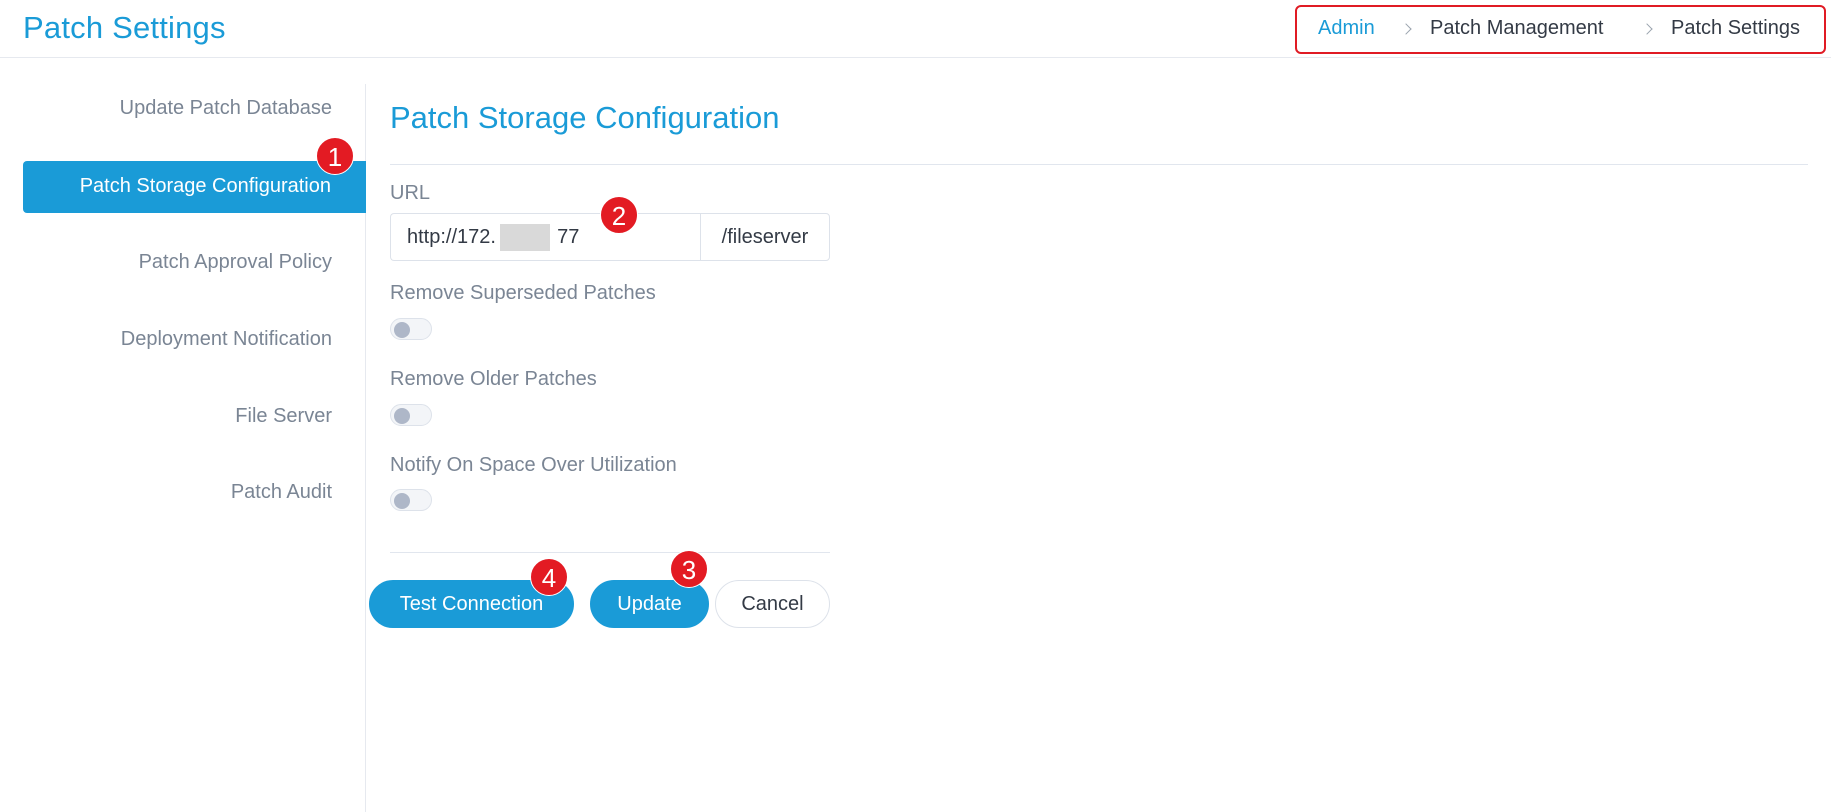 This screenshot has width=1831, height=812. Describe the element at coordinates (281, 492) in the screenshot. I see `sidebar-item-patch-audit: Patch Audit` at that location.